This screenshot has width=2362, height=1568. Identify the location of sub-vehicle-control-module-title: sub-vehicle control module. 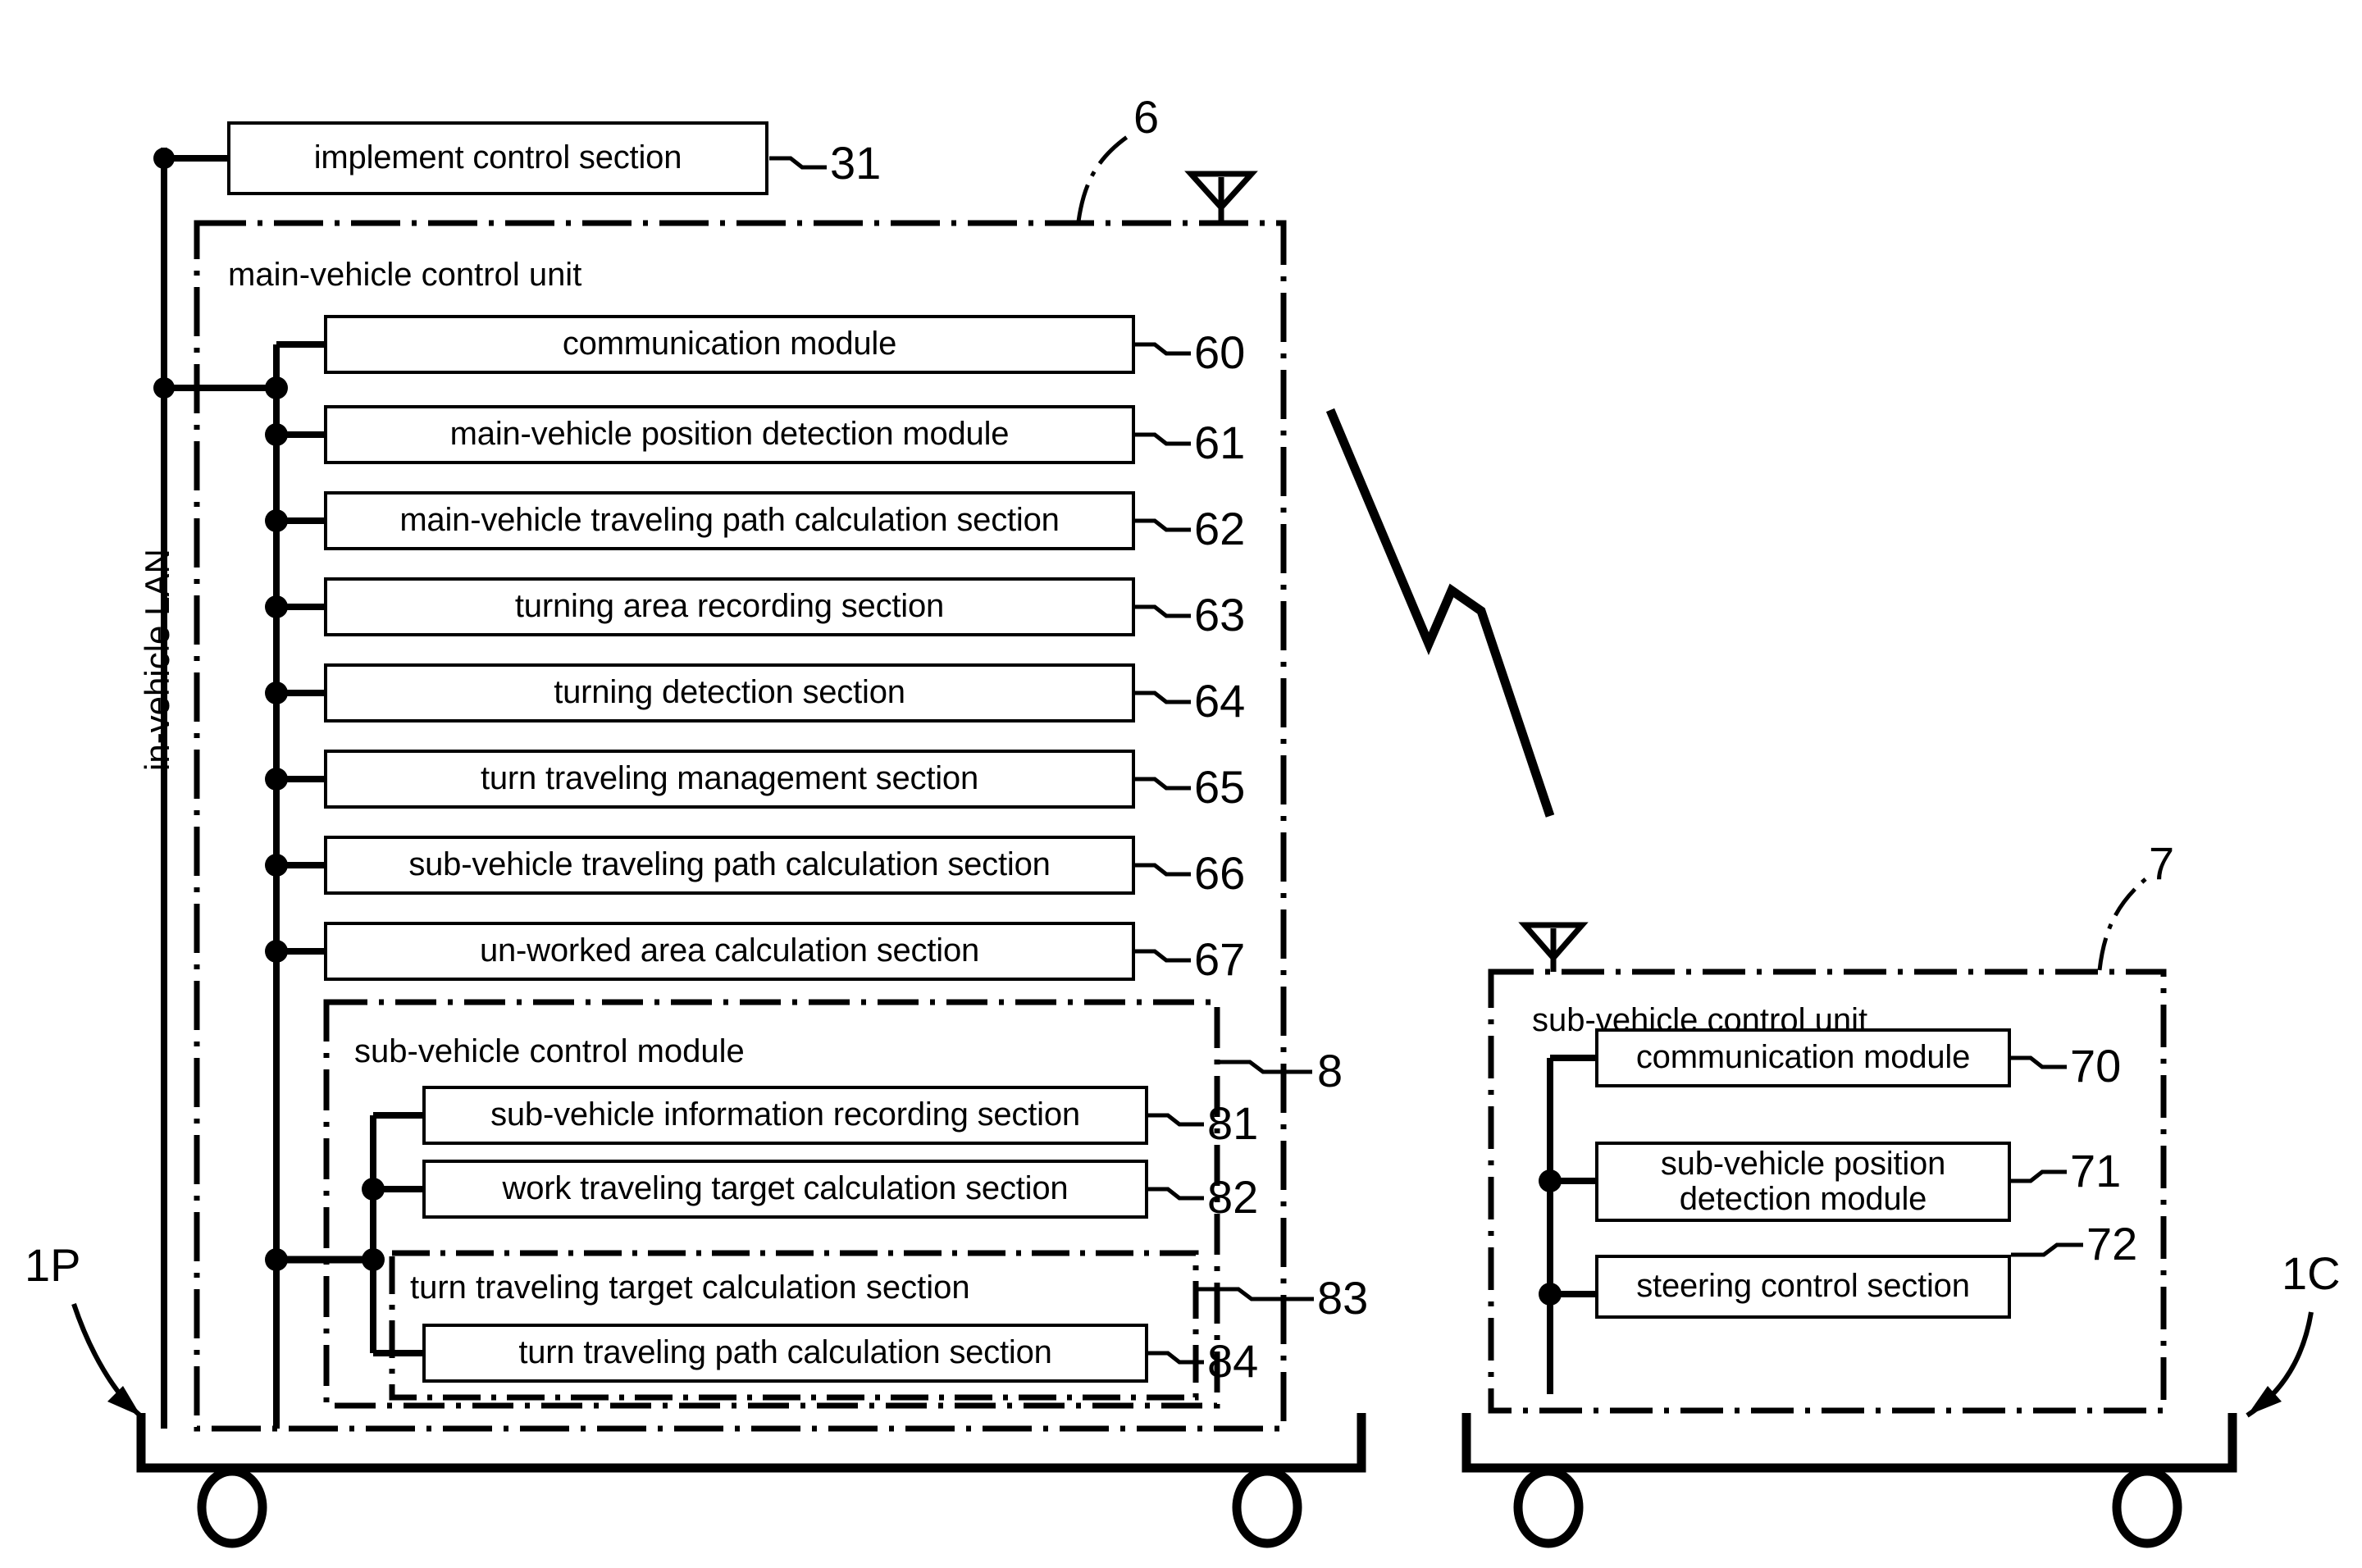
(550, 1051).